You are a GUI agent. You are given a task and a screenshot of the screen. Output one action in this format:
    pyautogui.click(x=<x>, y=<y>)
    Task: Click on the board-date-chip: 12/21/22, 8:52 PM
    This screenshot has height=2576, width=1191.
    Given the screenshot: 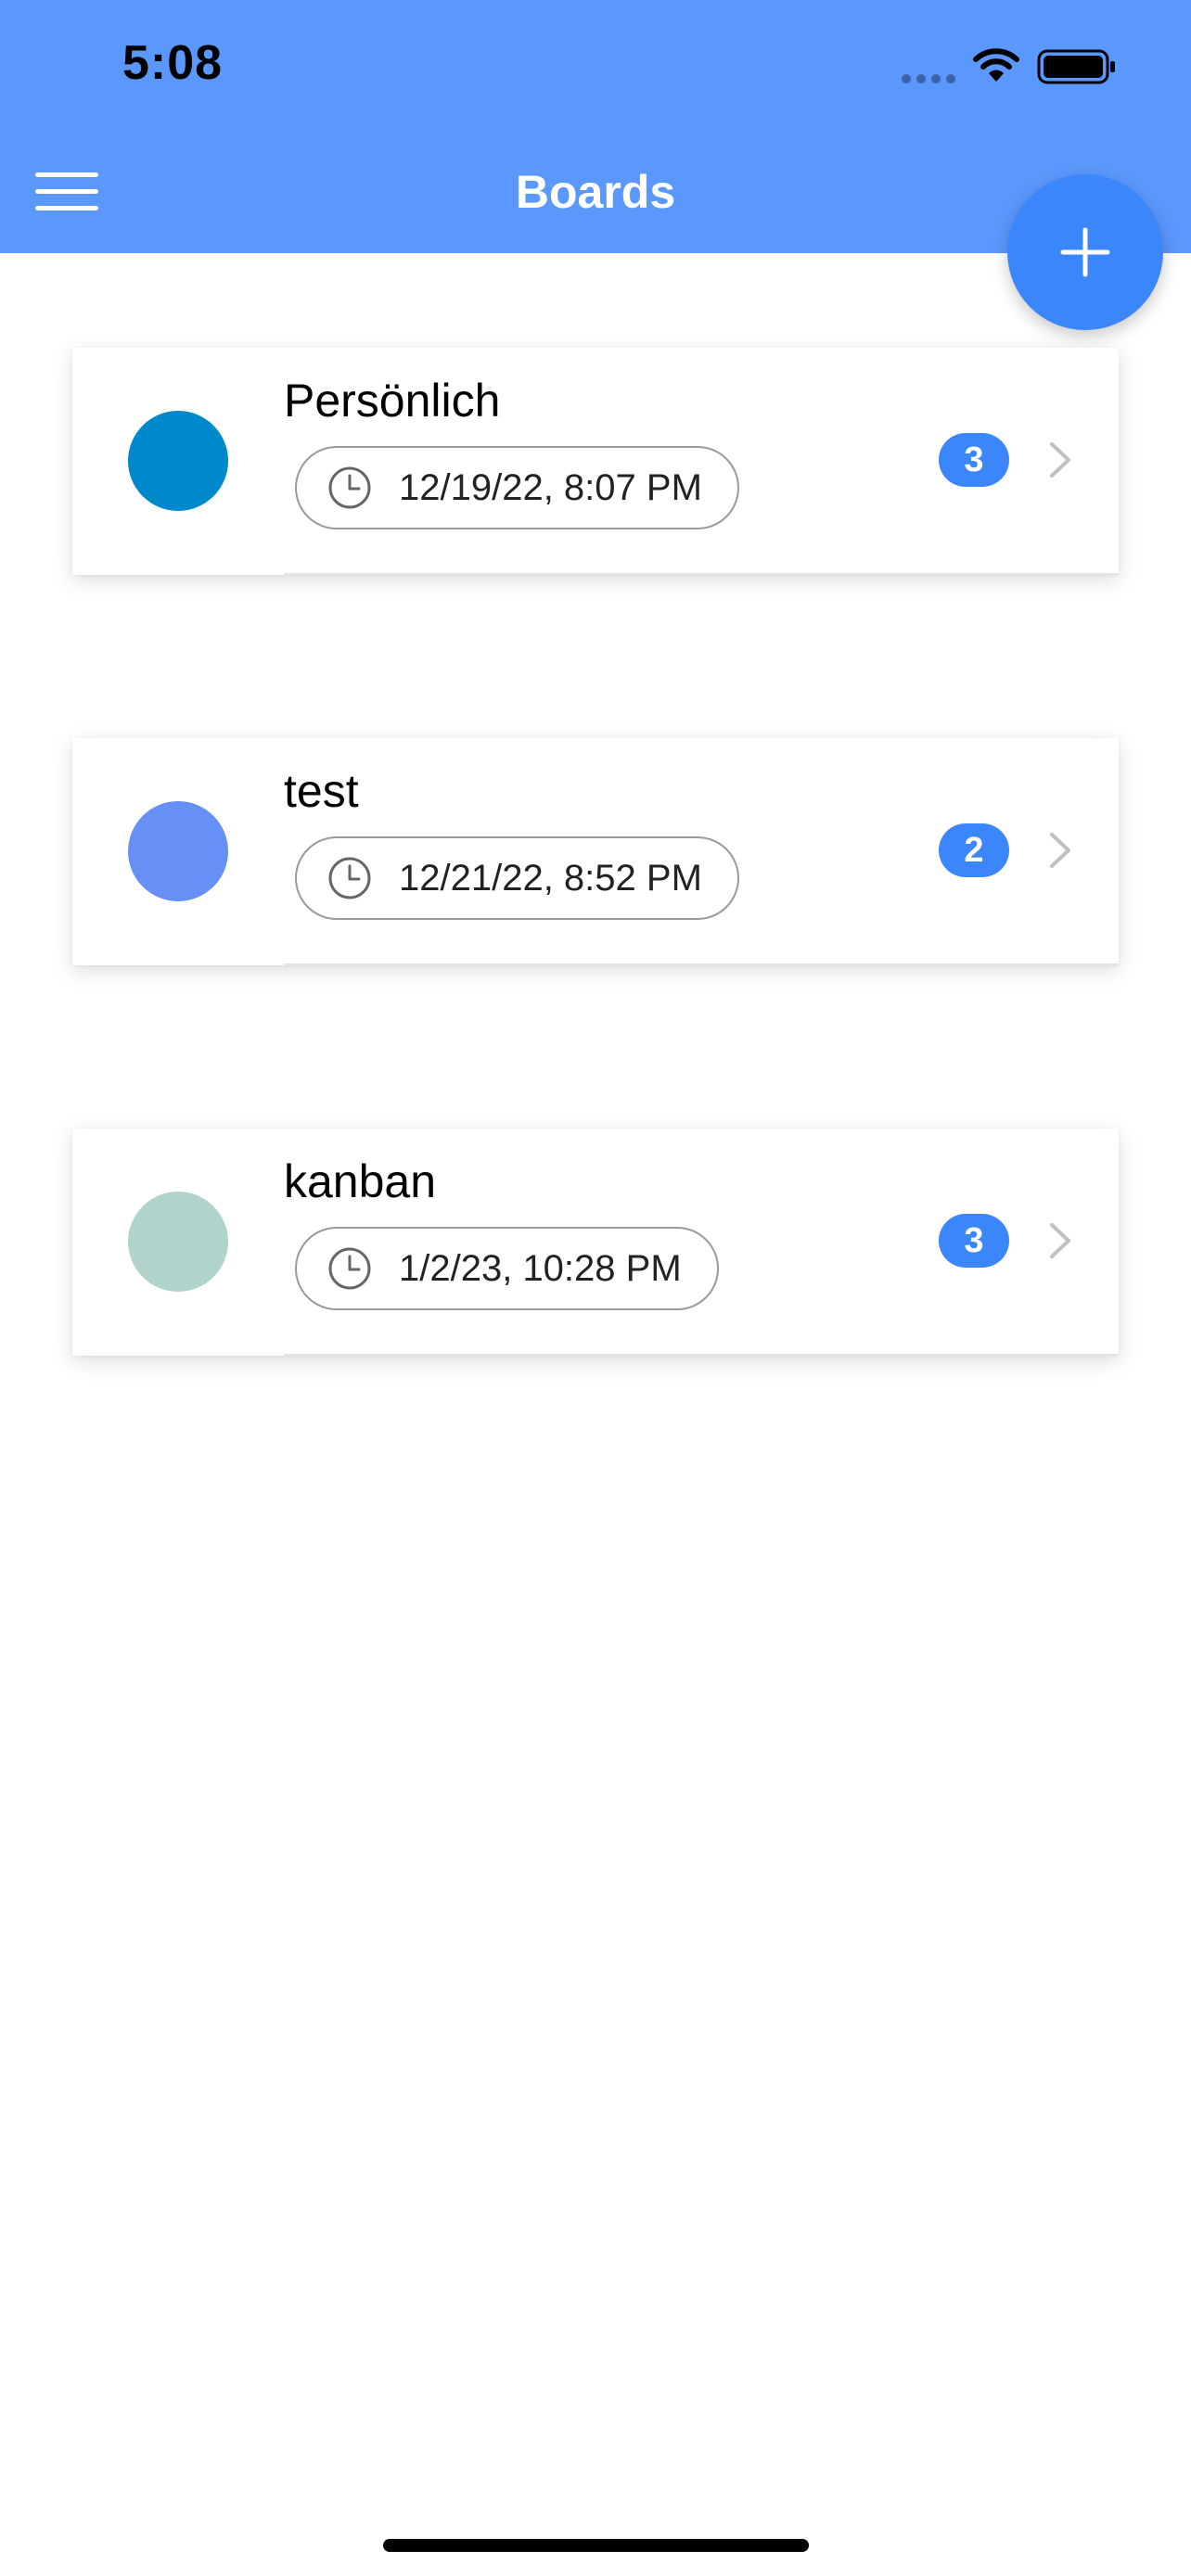 What is the action you would take?
    pyautogui.click(x=517, y=878)
    